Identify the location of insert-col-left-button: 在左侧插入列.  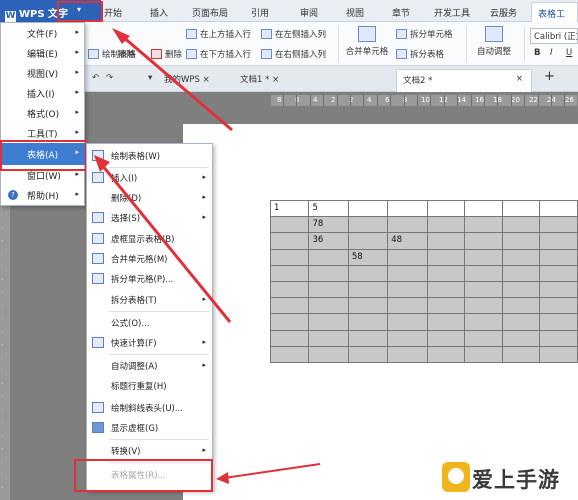
(293, 34).